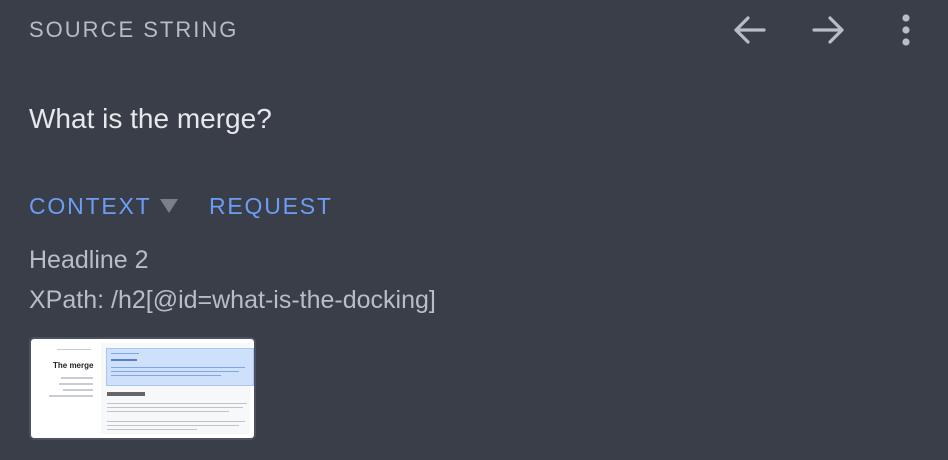 The height and width of the screenshot is (460, 948). Describe the element at coordinates (134, 29) in the screenshot. I see `panel-title: SOURCE STRING` at that location.